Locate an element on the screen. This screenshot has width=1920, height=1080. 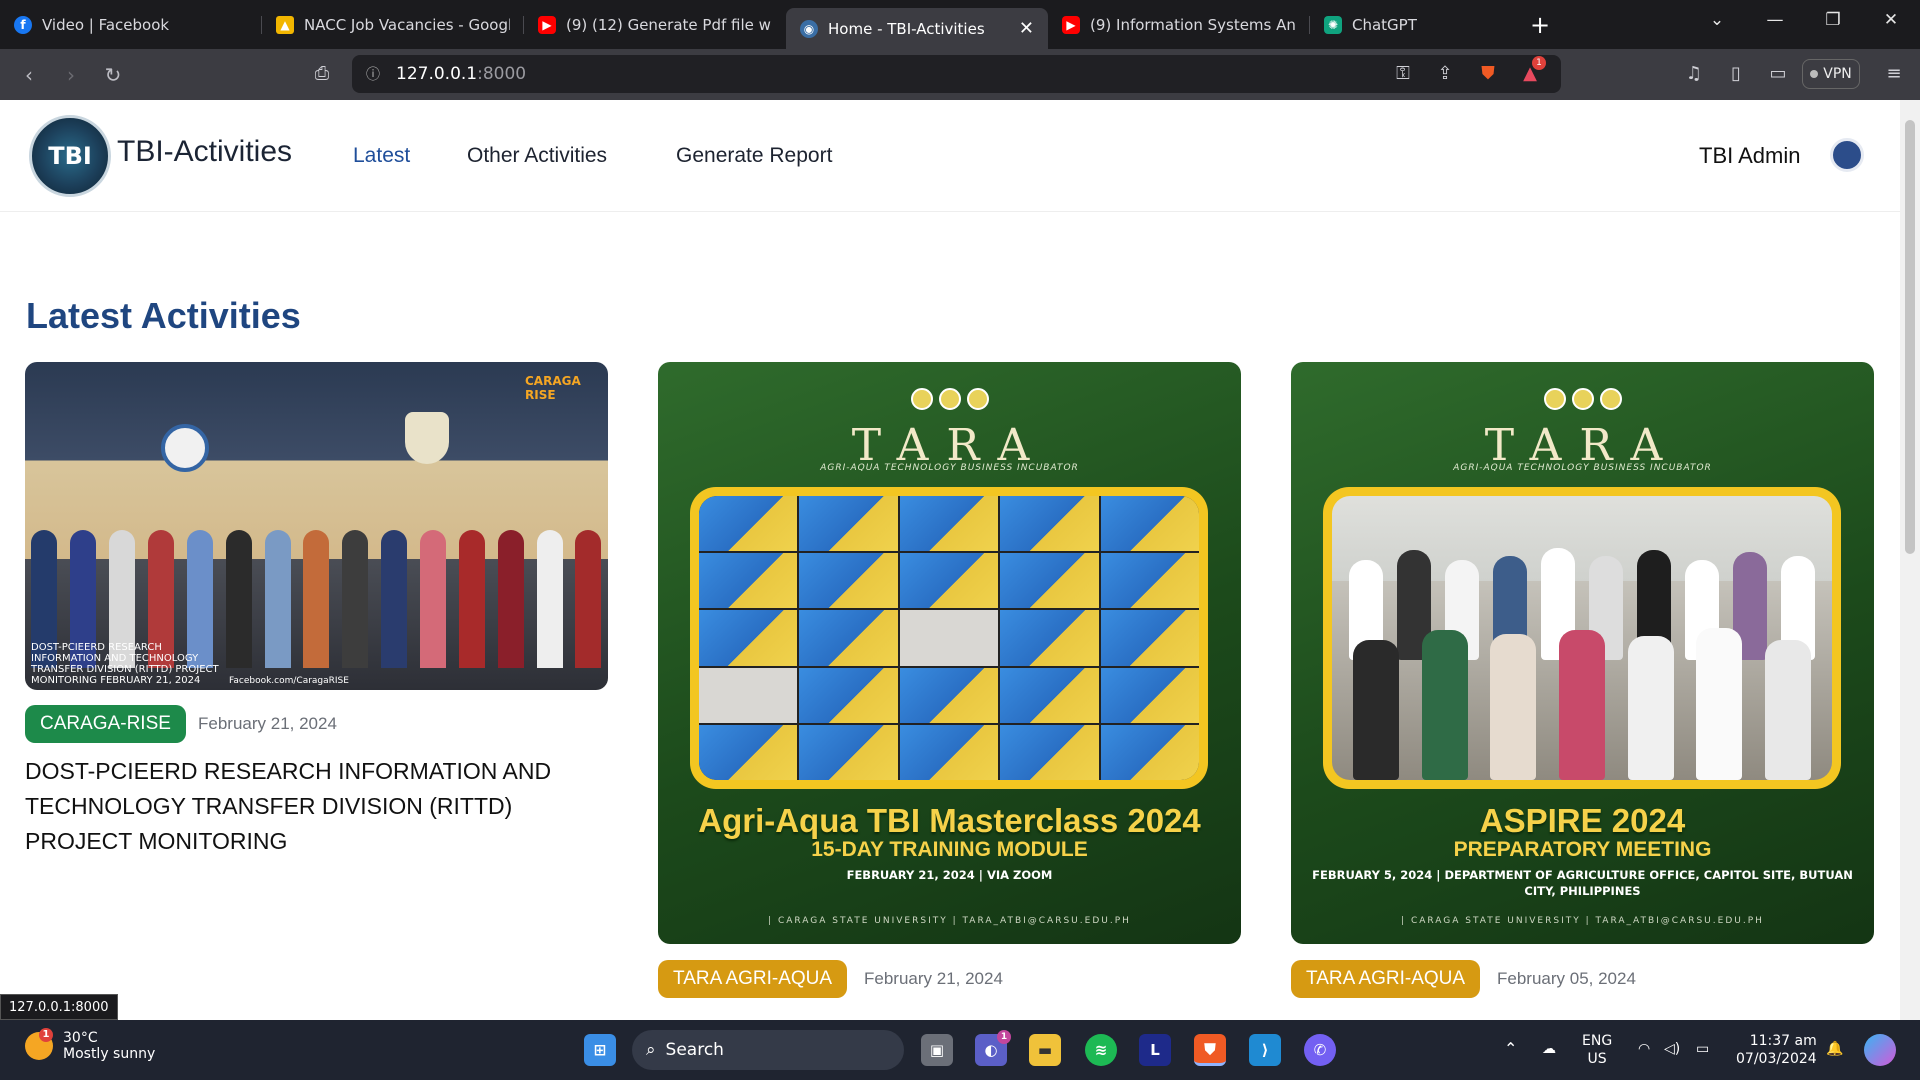
category-badge: CARAGA-RISE is located at coordinates (105, 724).